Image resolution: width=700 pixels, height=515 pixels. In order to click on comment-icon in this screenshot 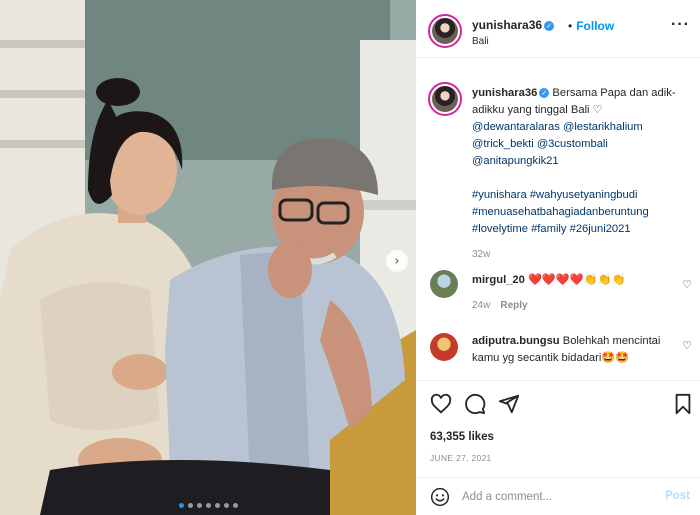, I will do `click(475, 404)`.